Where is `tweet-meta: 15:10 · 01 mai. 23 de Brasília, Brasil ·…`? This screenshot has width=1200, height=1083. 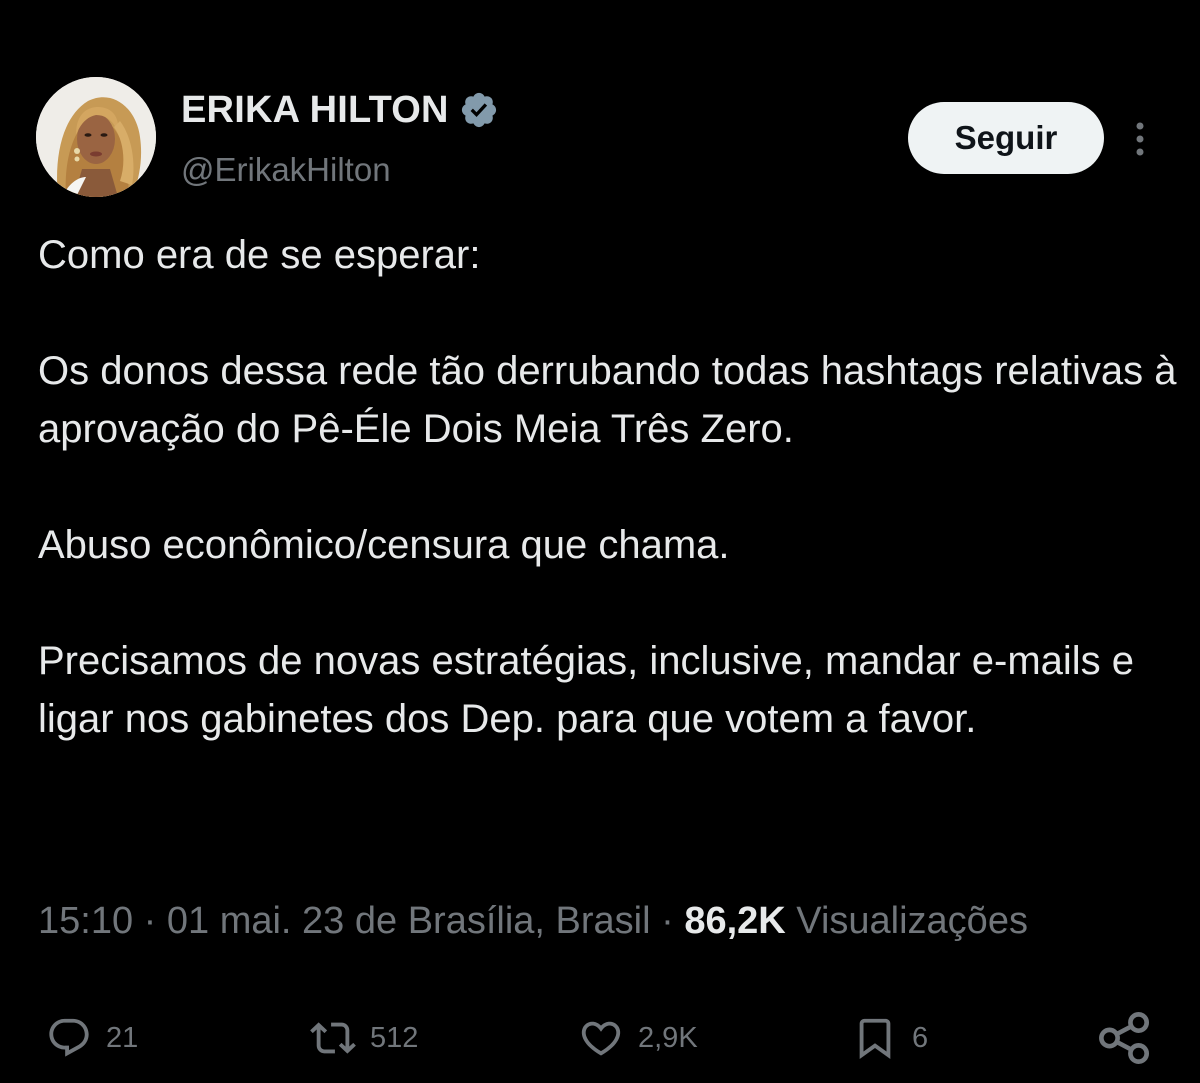
tweet-meta: 15:10 · 01 mai. 23 de Brasília, Brasil ·… is located at coordinates (533, 921).